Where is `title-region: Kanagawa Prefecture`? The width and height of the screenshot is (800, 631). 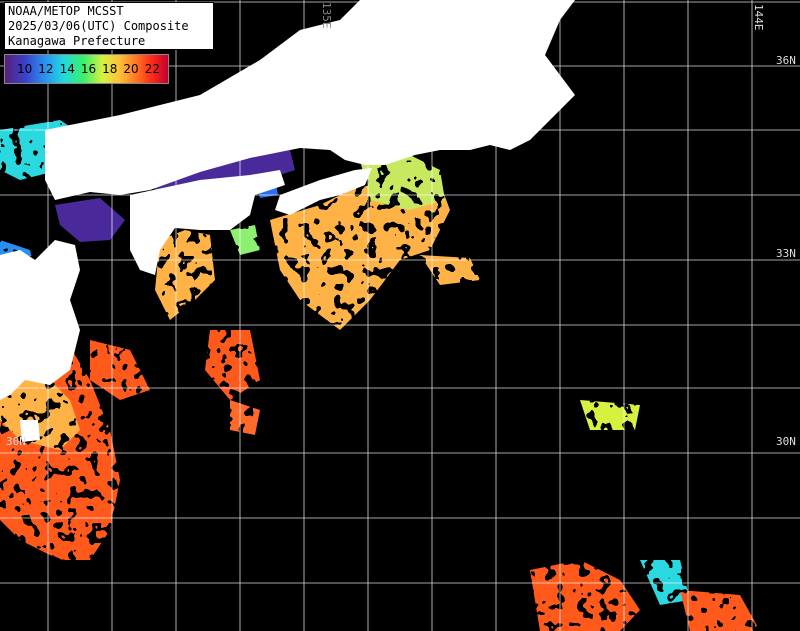
title-region: Kanagawa Prefecture is located at coordinates (77, 41).